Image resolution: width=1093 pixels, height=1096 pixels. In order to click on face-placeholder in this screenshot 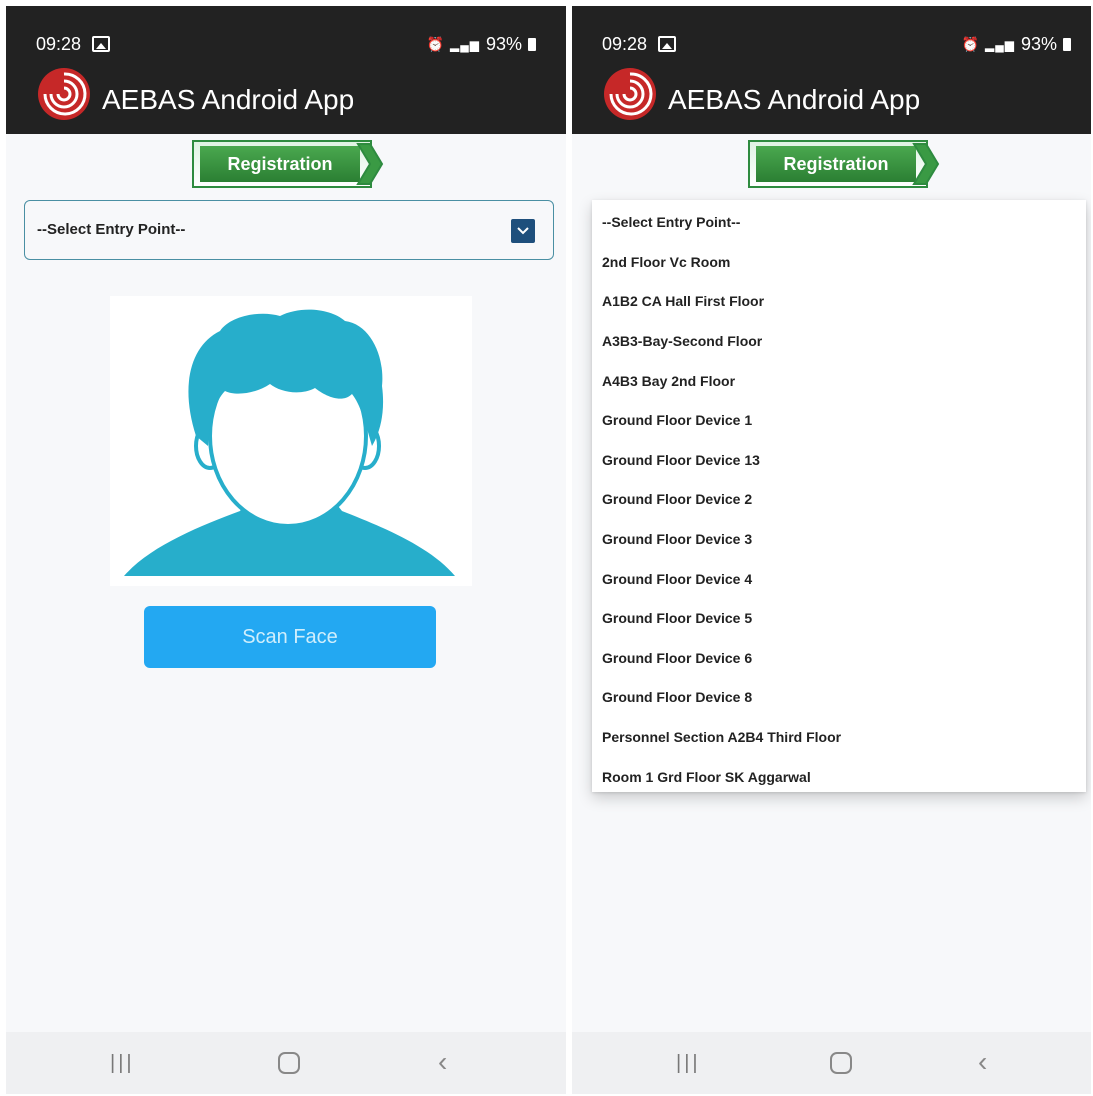, I will do `click(291, 441)`.